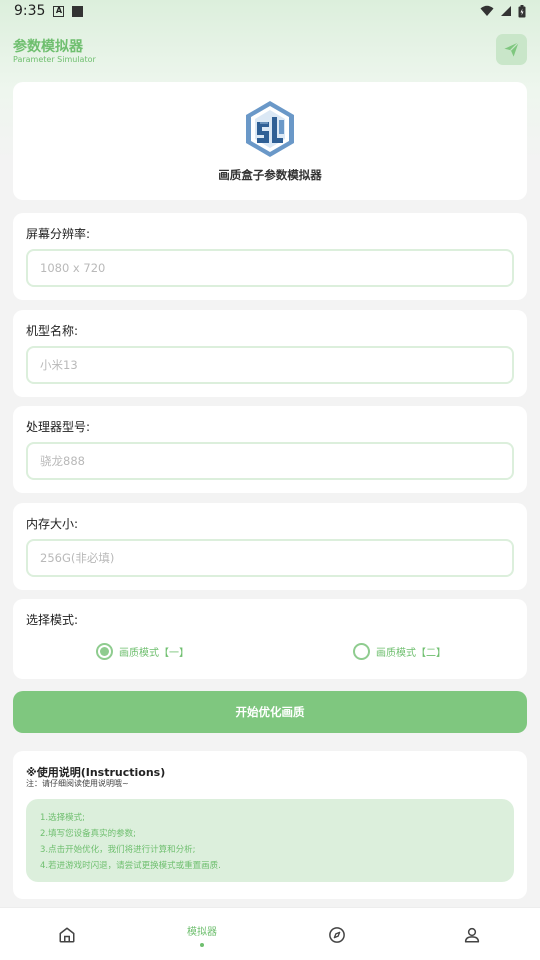 This screenshot has height=960, width=540. I want to click on nav-item-discover, so click(337, 934).